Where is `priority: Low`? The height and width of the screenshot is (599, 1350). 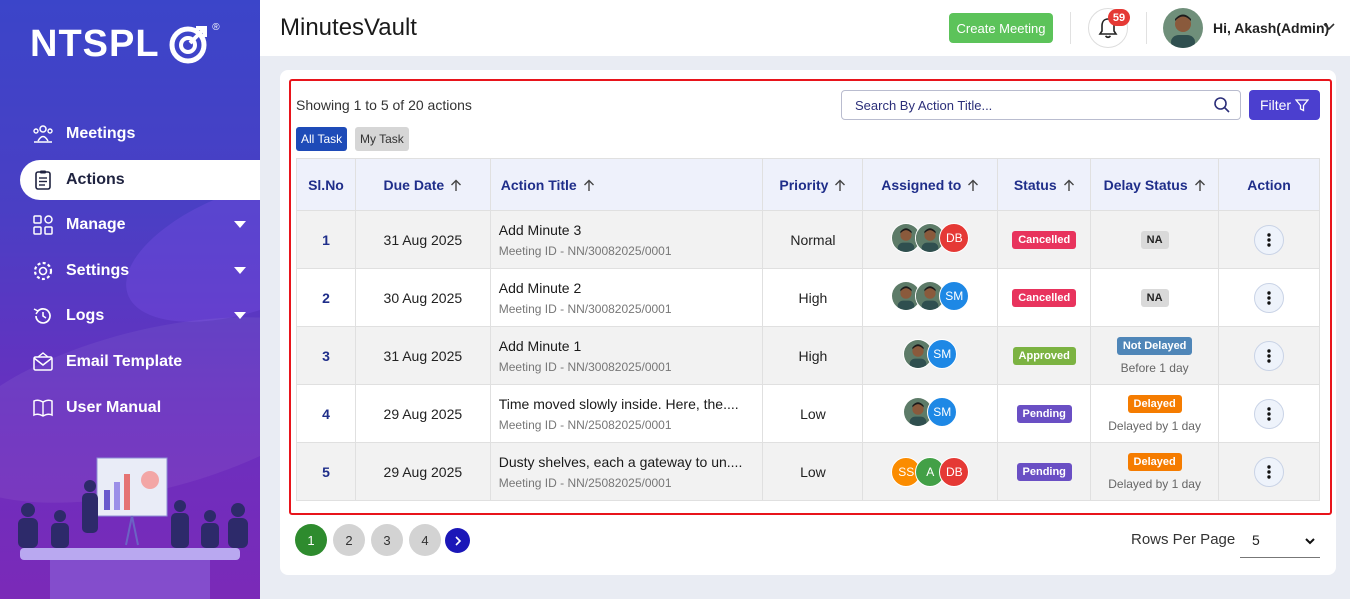 priority: Low is located at coordinates (813, 413).